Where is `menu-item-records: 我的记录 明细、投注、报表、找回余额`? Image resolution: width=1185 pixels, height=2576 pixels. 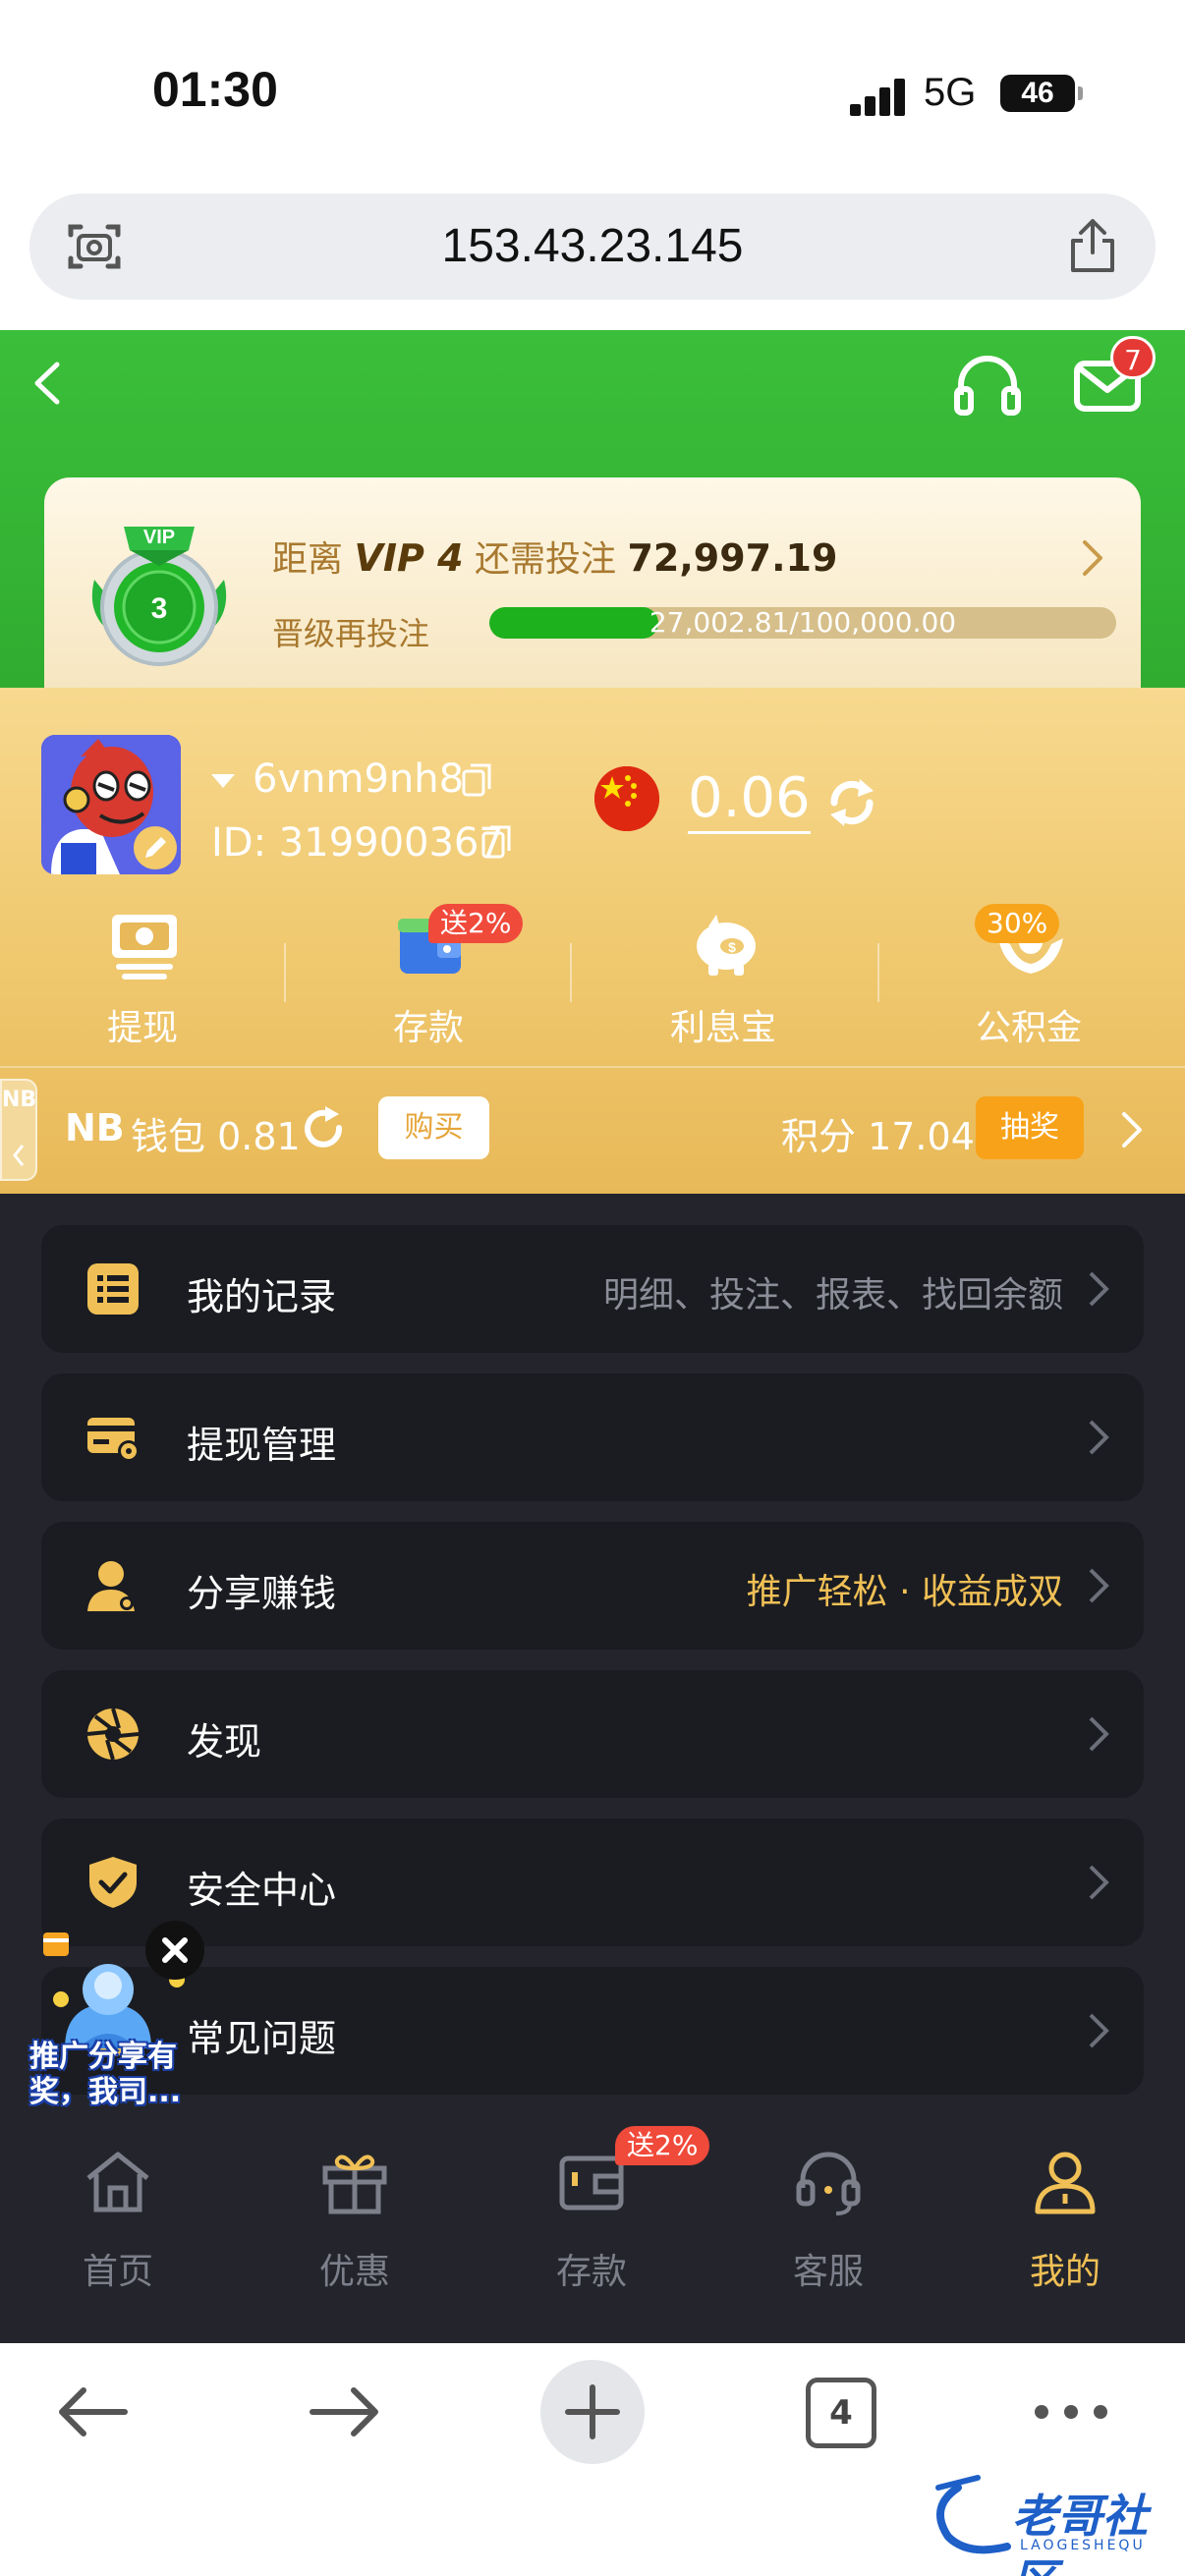
menu-item-records: 我的记录 明细、投注、报表、找回余额 is located at coordinates (592, 1289).